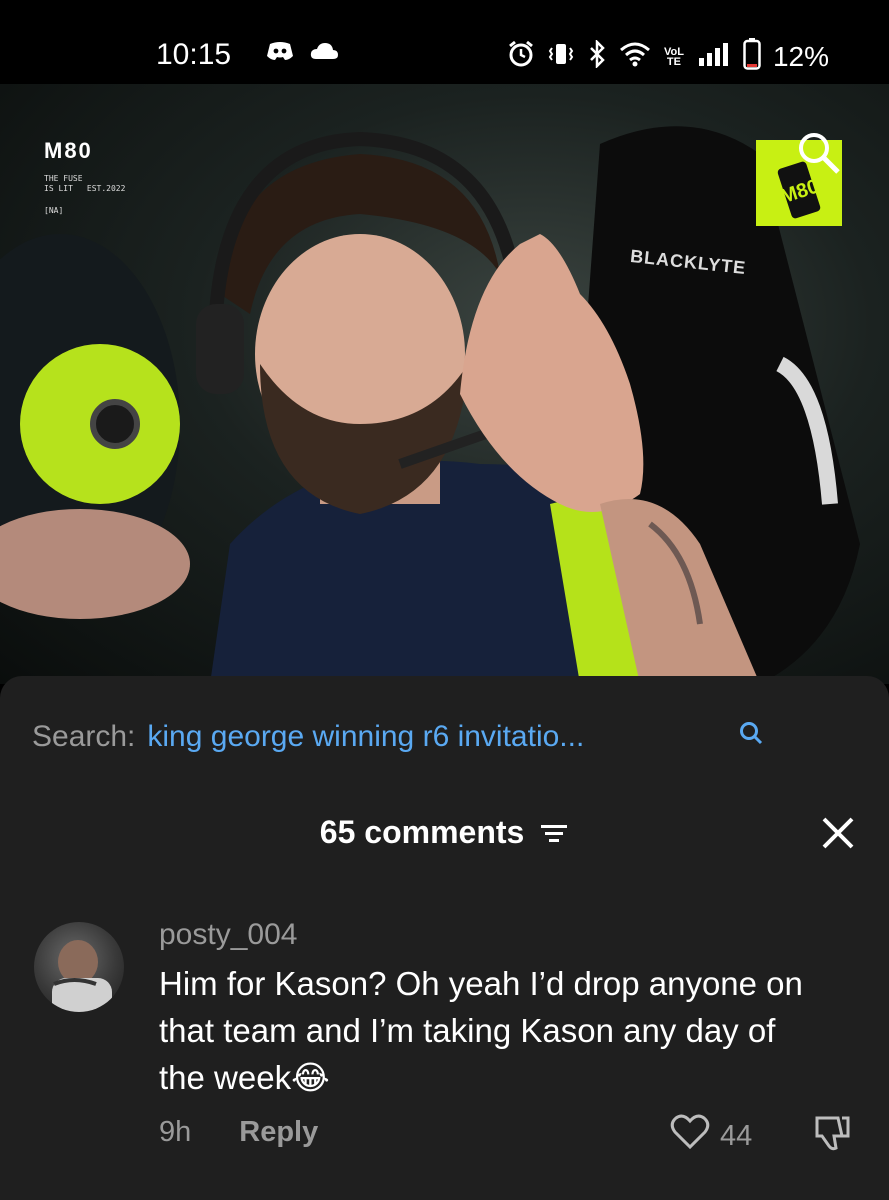  What do you see at coordinates (800, 56) in the screenshot?
I see `battery-percent: 12%` at bounding box center [800, 56].